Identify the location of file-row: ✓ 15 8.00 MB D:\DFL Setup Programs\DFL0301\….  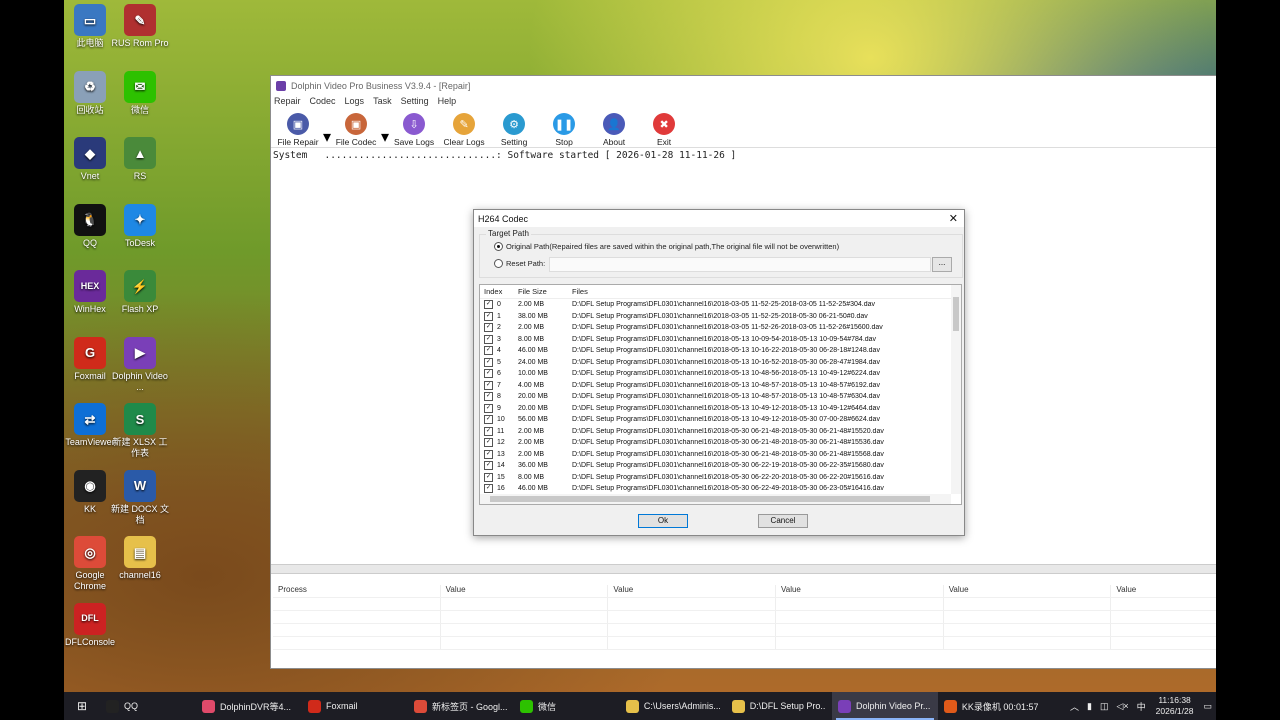
(720, 478).